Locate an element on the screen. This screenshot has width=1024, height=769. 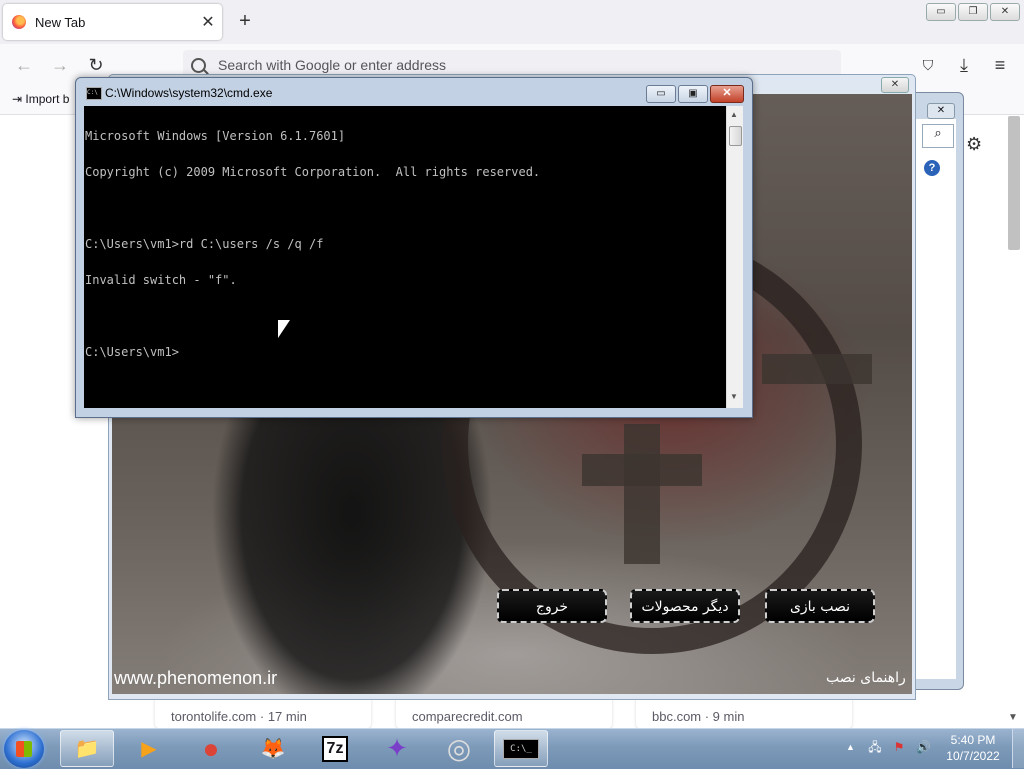
taskbar-disc-button: ◎ is located at coordinates (459, 748).